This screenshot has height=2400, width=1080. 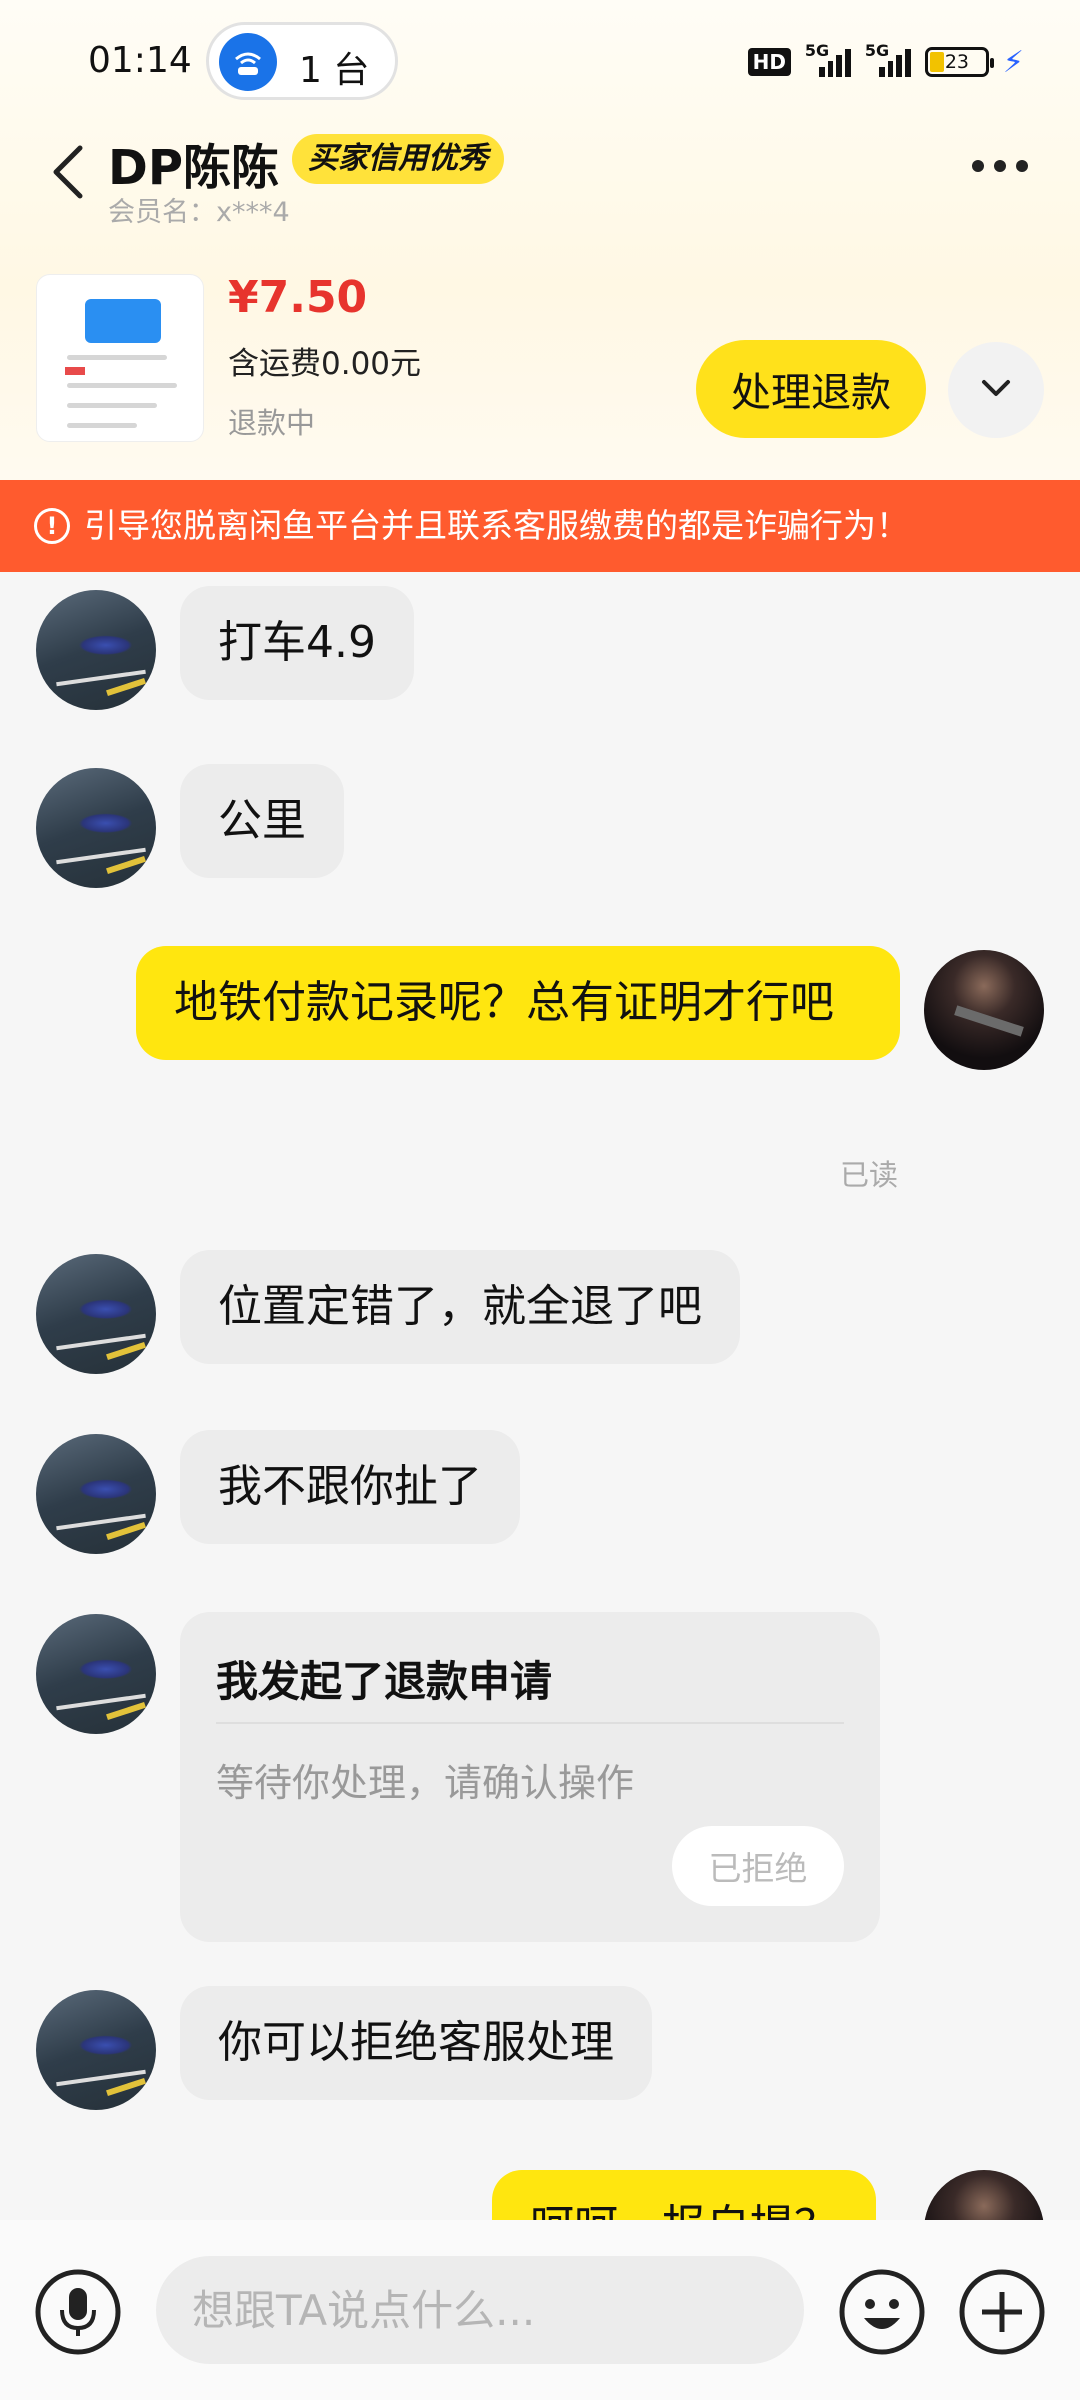 I want to click on hotspot-indicator: 1 台, so click(x=302, y=61).